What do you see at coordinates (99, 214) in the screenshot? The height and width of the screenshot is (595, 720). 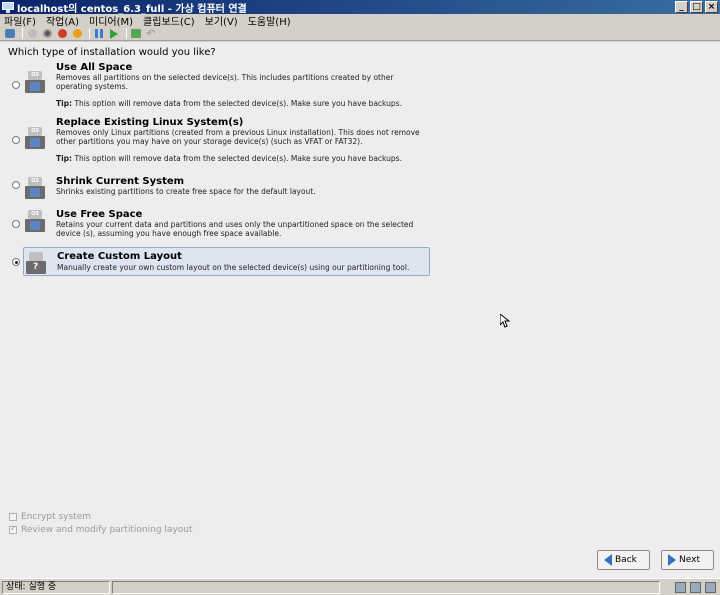 I see `option-title: Use Free Space` at bounding box center [99, 214].